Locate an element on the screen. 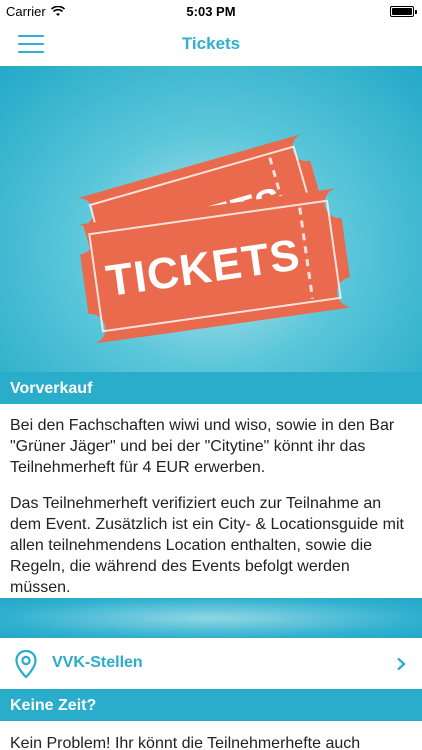  divider-band is located at coordinates (211, 618).